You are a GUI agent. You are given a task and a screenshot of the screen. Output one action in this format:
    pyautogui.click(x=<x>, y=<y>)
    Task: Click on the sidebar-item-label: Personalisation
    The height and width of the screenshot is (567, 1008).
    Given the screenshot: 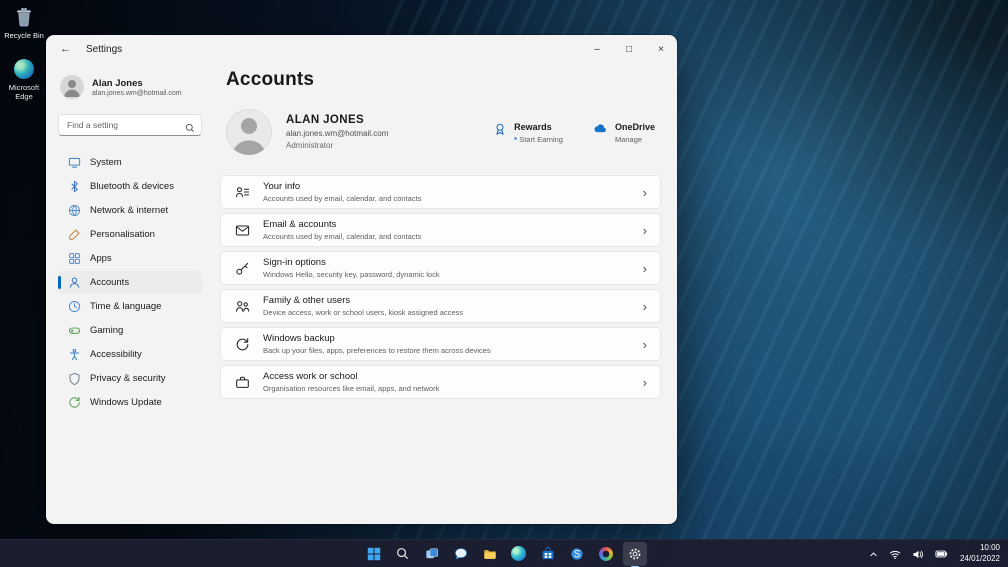 What is the action you would take?
    pyautogui.click(x=122, y=234)
    